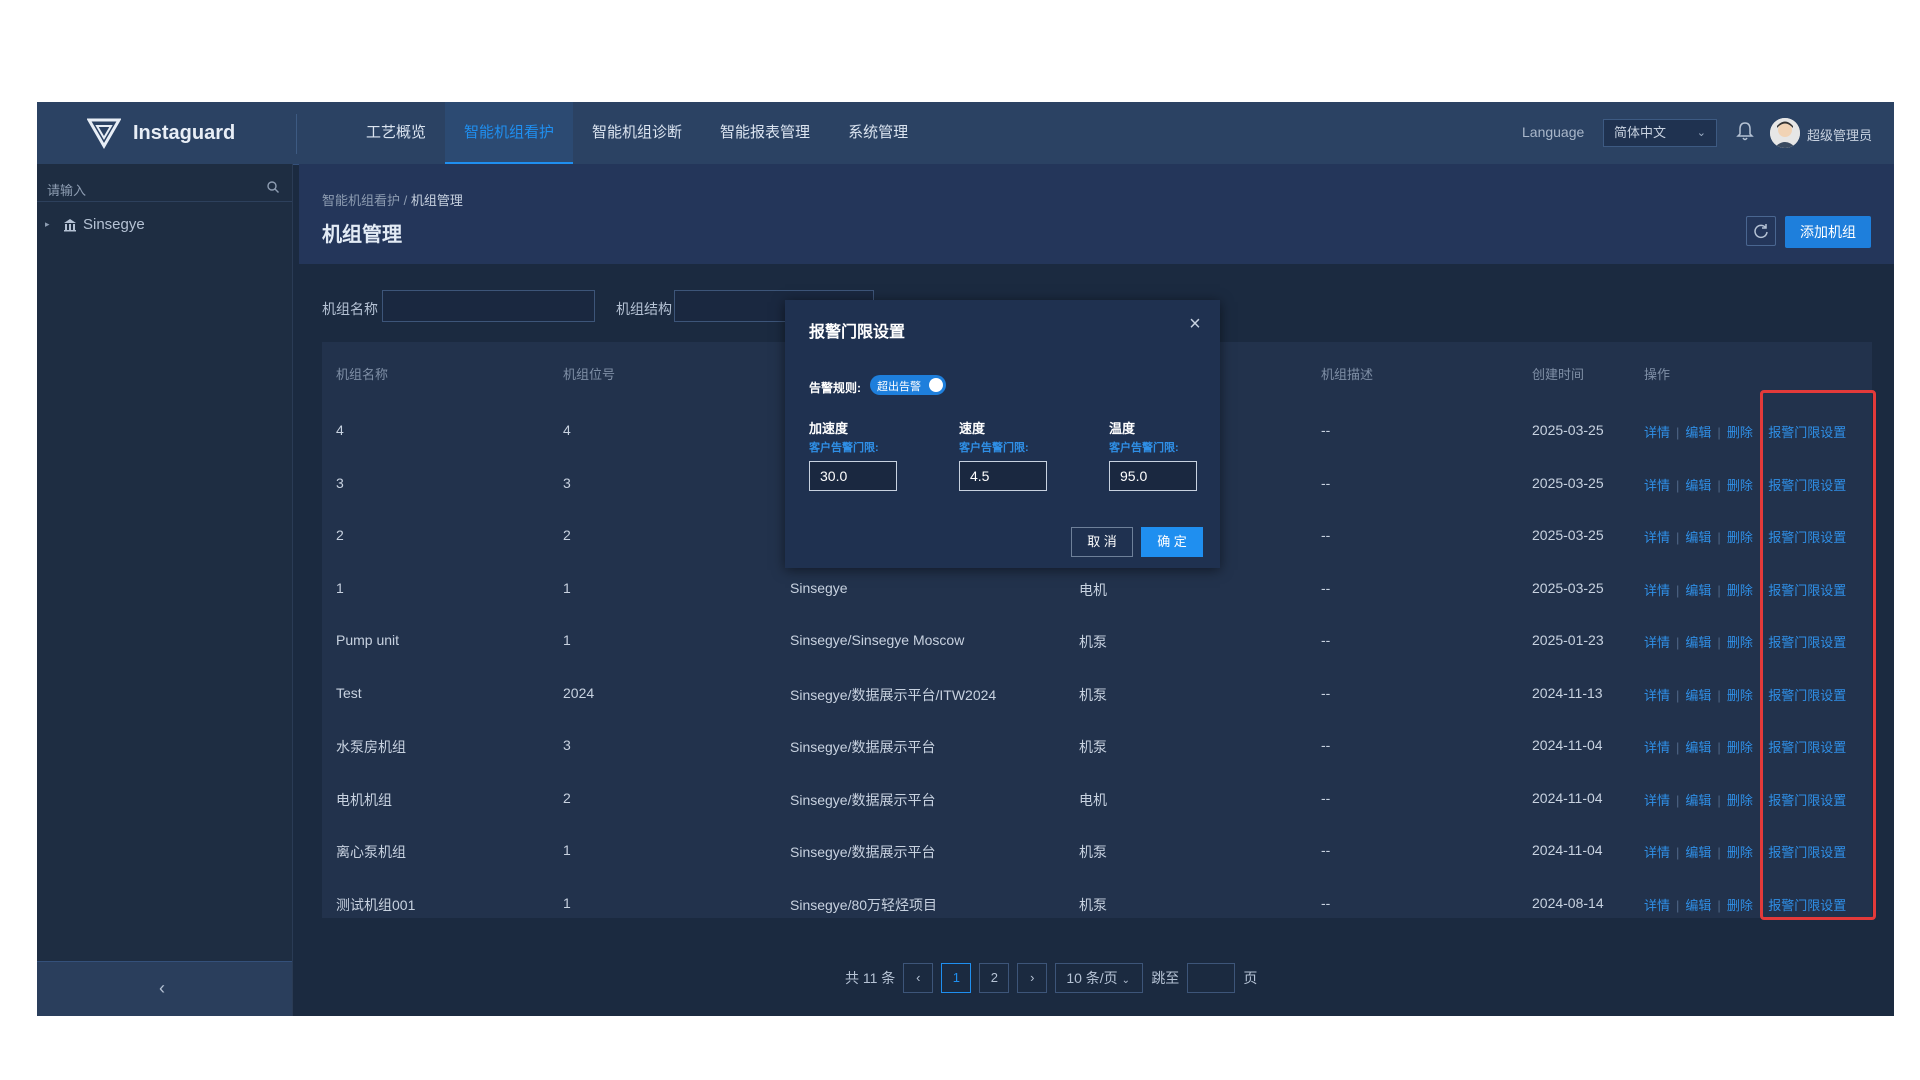 Image resolution: width=1920 pixels, height=1080 pixels. What do you see at coordinates (1093, 694) in the screenshot?
I see `cell-type: 机泵` at bounding box center [1093, 694].